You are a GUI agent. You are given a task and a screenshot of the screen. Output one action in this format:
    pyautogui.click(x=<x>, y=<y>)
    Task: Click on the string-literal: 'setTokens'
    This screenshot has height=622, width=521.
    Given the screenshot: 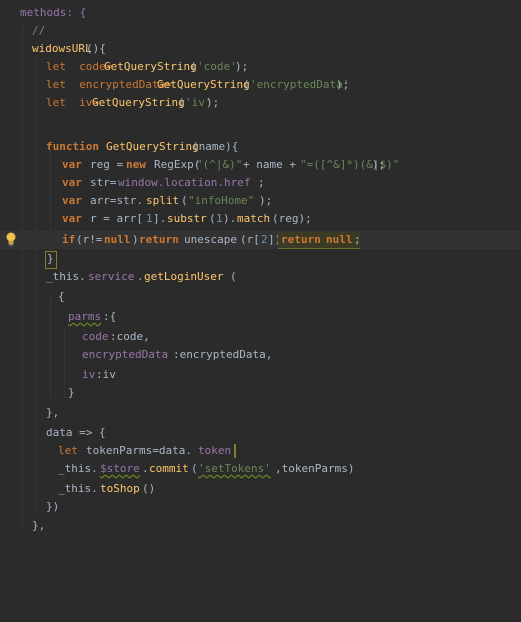 What is the action you would take?
    pyautogui.click(x=234, y=468)
    